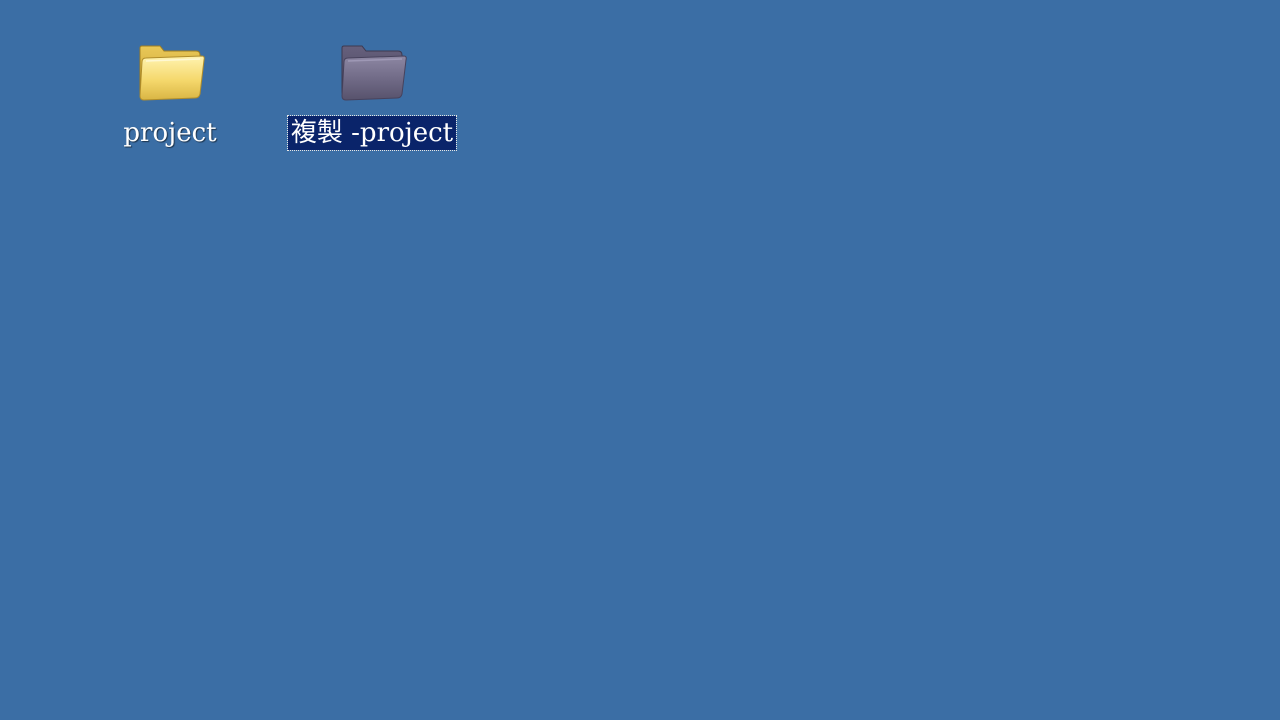 This screenshot has height=720, width=1280. I want to click on desktop-icon-project: project, so click(170, 90).